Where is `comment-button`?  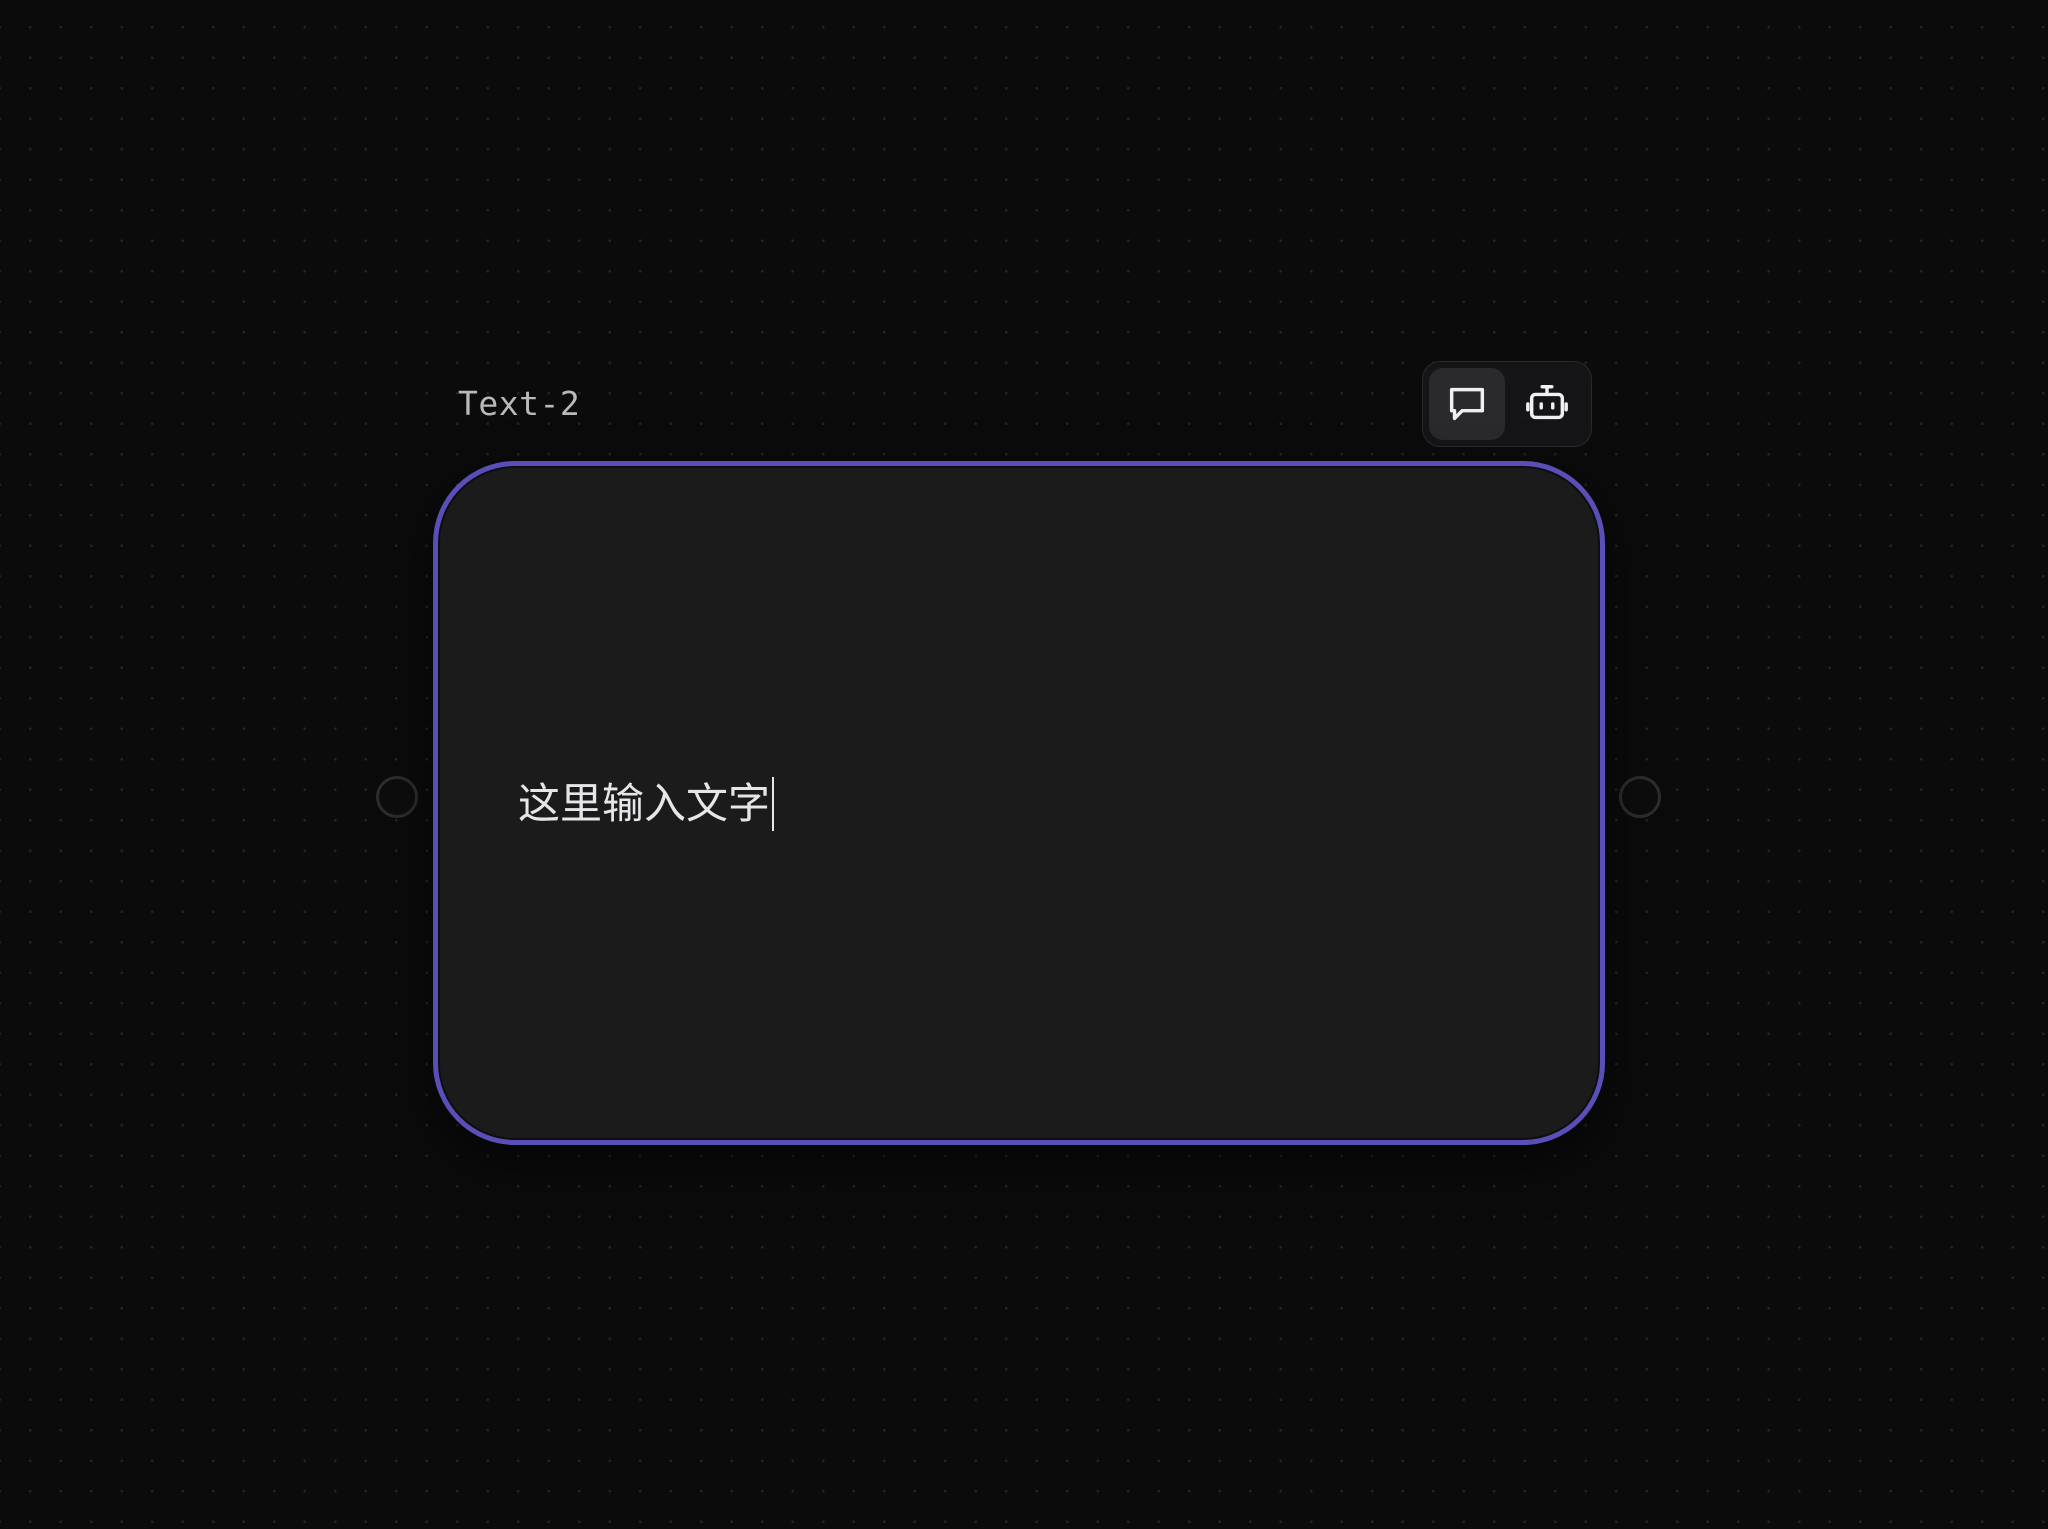 comment-button is located at coordinates (1467, 404).